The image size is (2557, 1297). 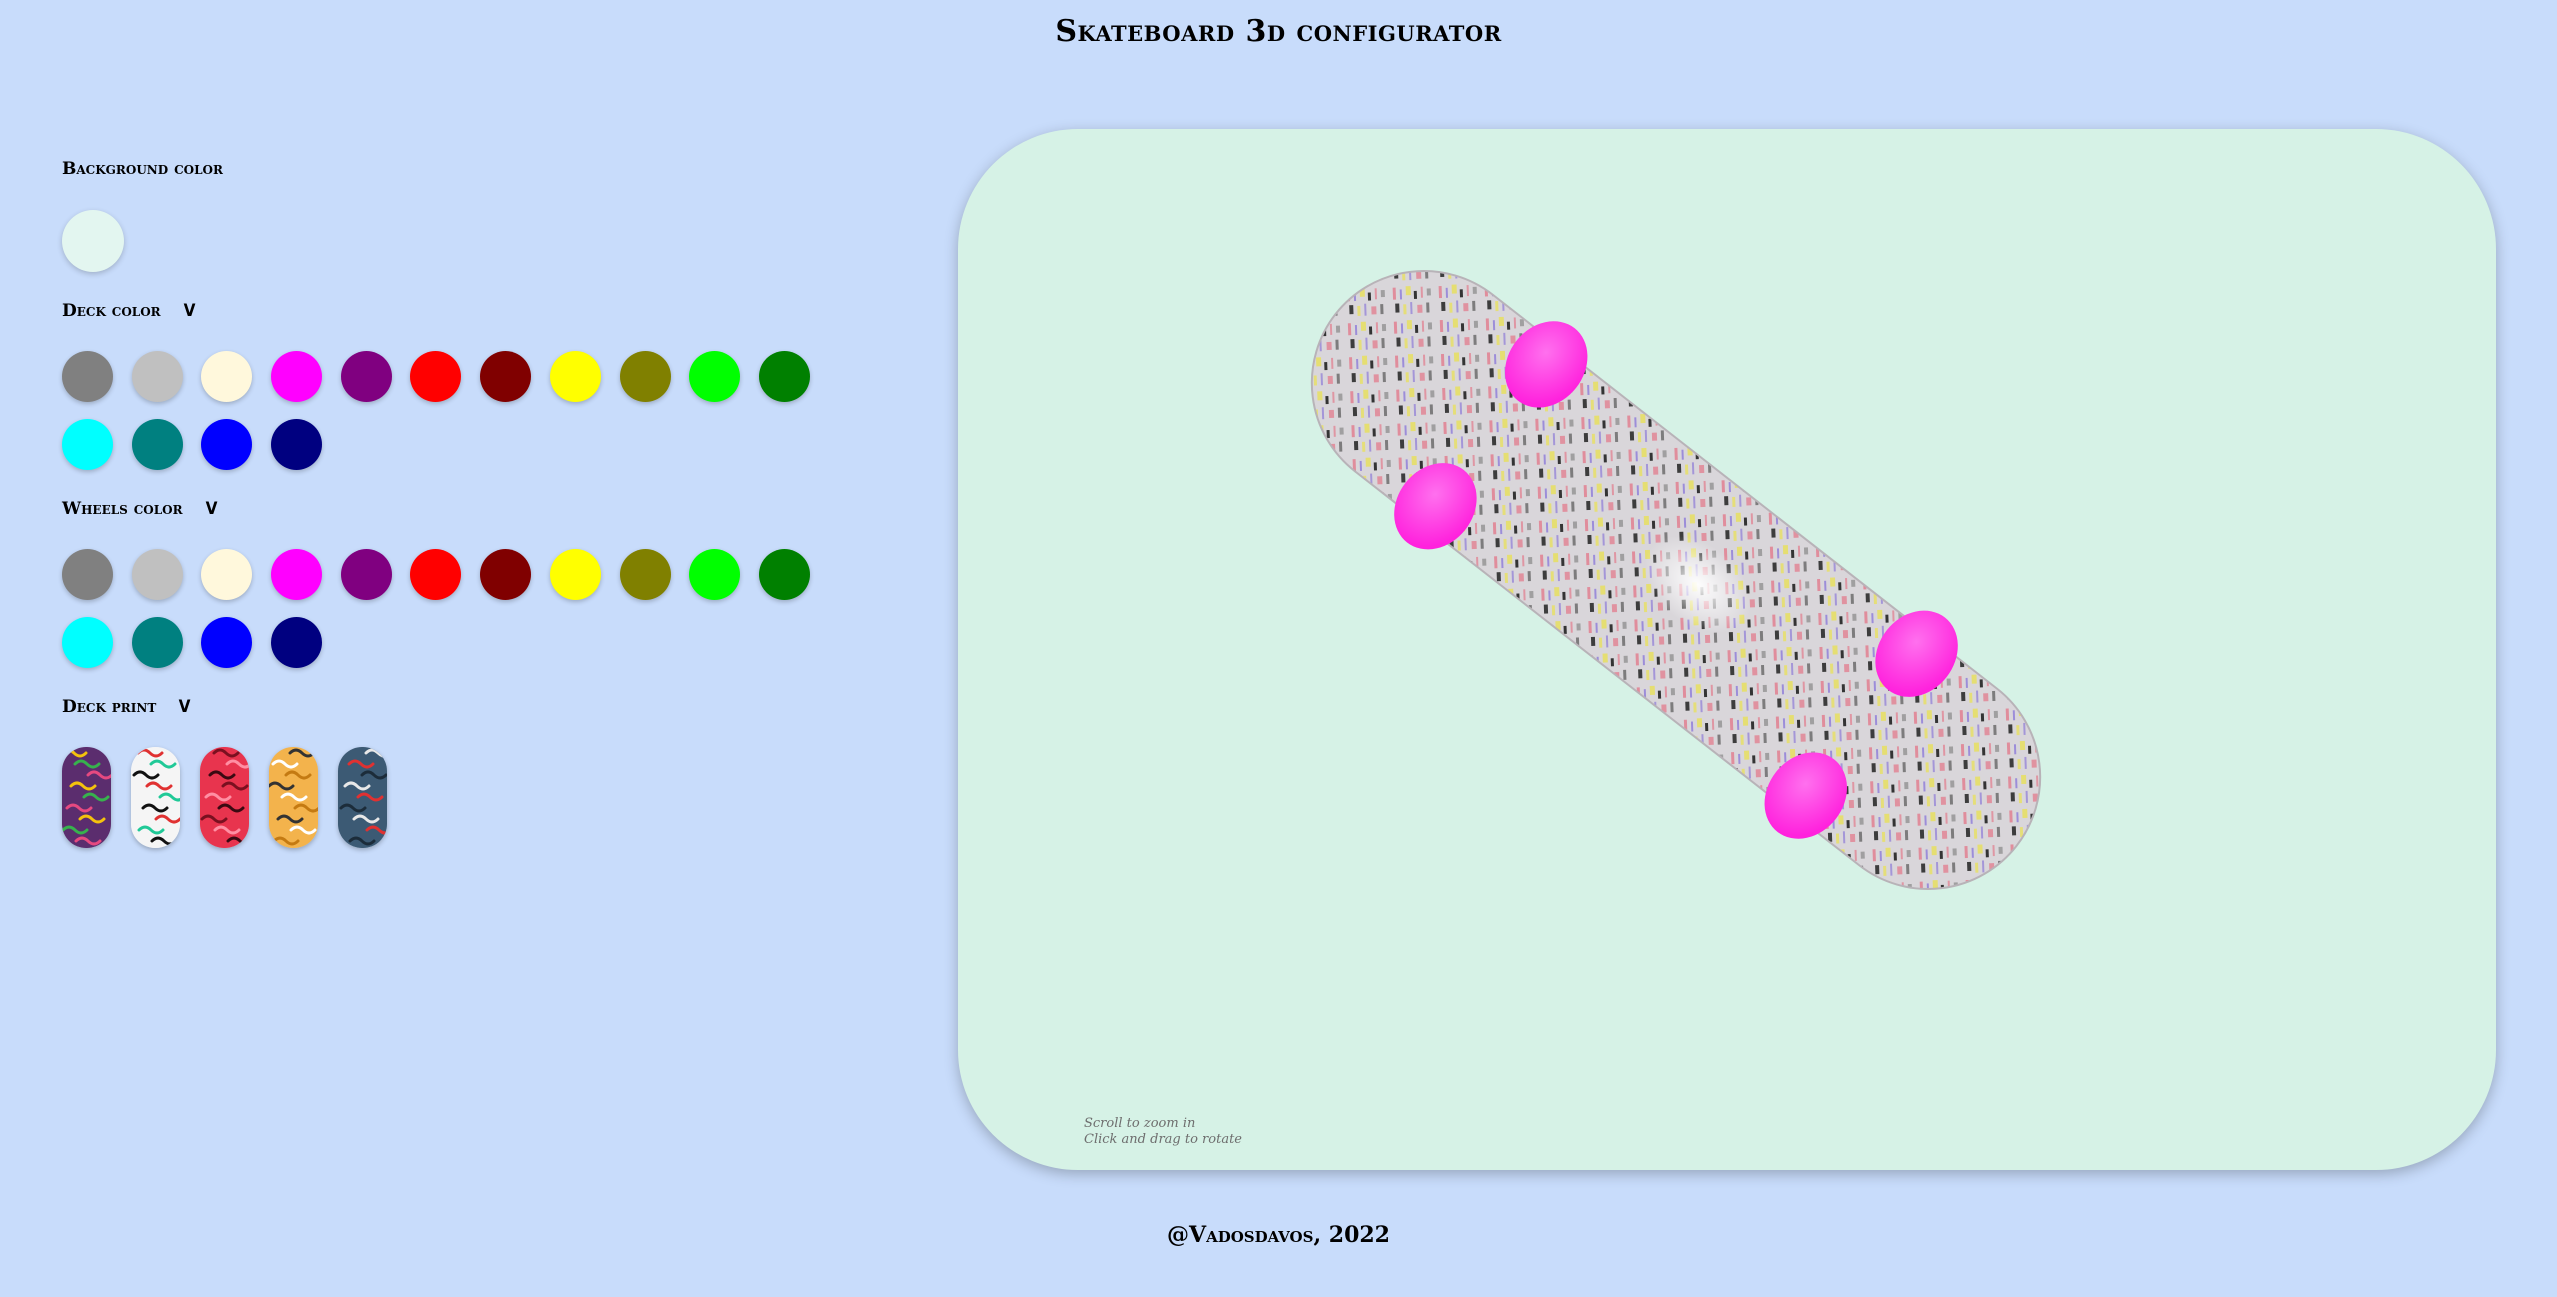 I want to click on memphis-doodle-print, so click(x=155, y=797).